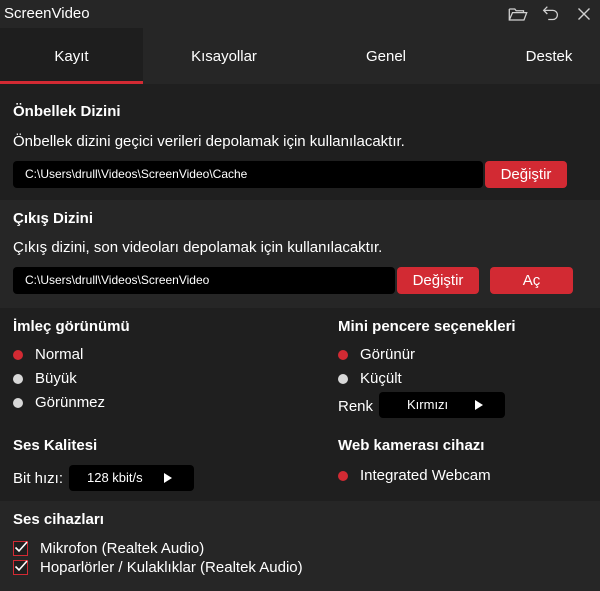  I want to click on color-value: Kırmızı, so click(428, 404).